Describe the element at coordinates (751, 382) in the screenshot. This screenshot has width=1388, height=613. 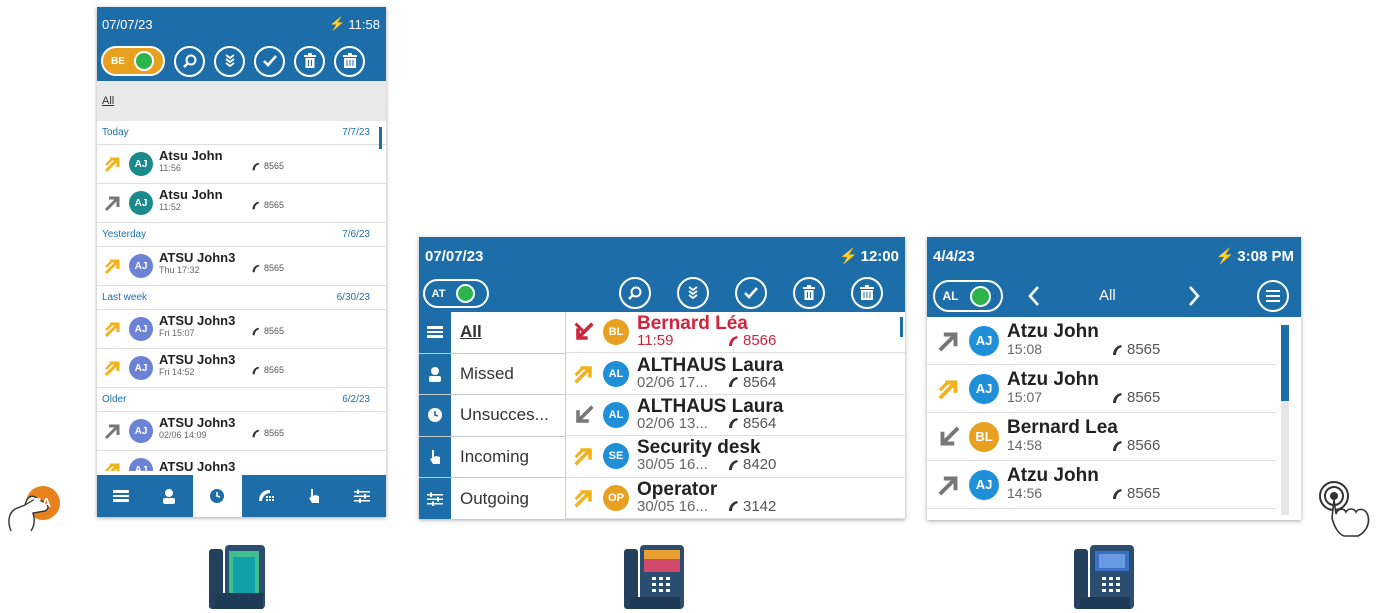
I see `phone-number: 8564` at that location.